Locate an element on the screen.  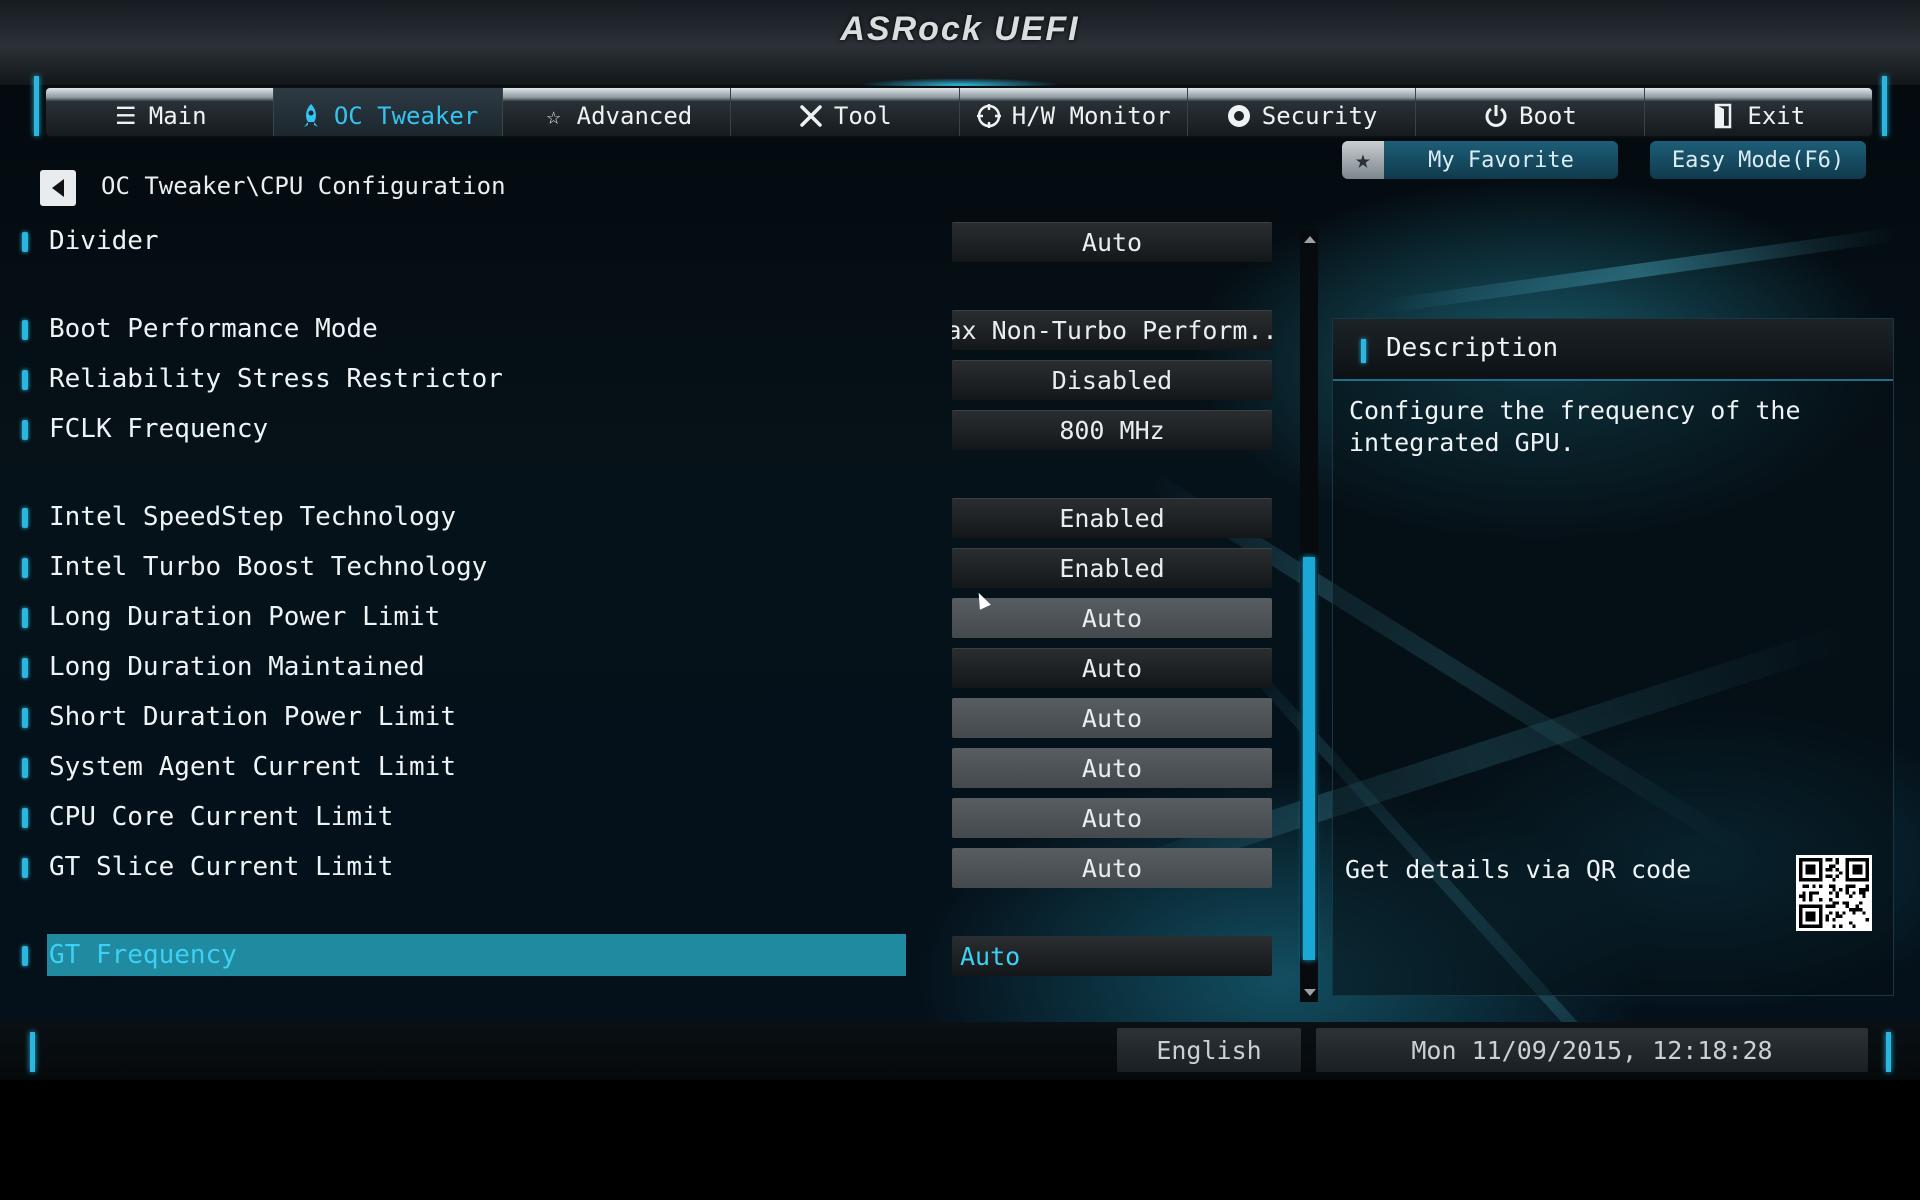
list-icon: ☰ is located at coordinates (126, 116).